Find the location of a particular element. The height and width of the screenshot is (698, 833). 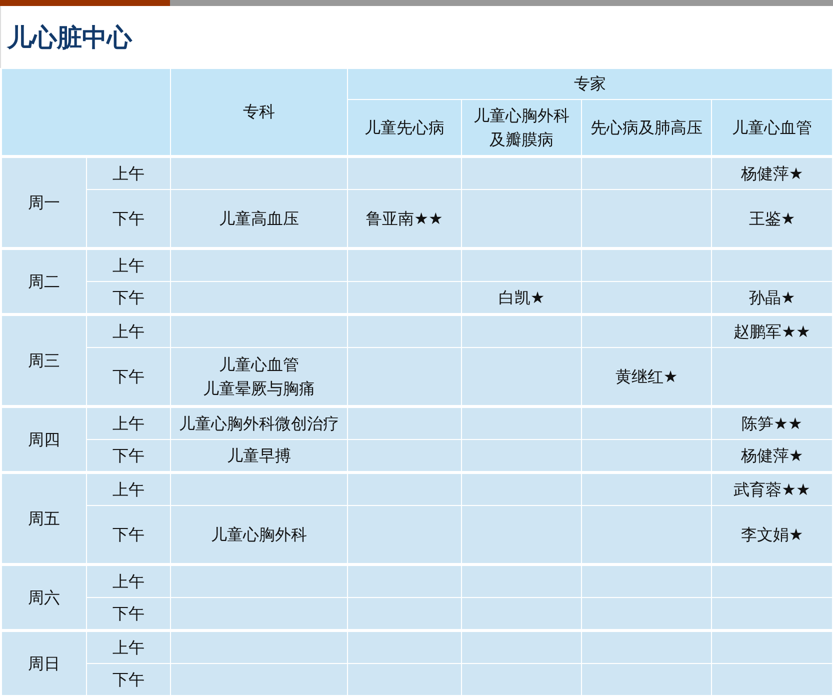

expert-cell: 黄继红★ is located at coordinates (647, 377).